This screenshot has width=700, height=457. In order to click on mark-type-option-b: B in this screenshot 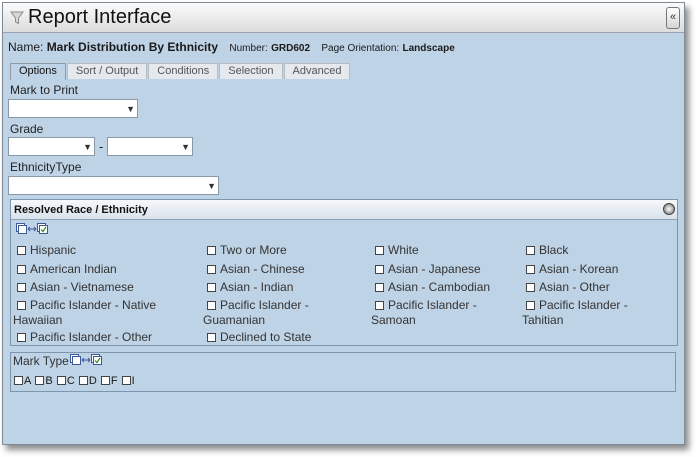, I will do `click(44, 381)`.